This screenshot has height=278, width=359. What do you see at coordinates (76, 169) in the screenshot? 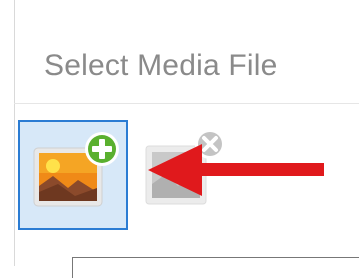
I see `image-add-icon` at bounding box center [76, 169].